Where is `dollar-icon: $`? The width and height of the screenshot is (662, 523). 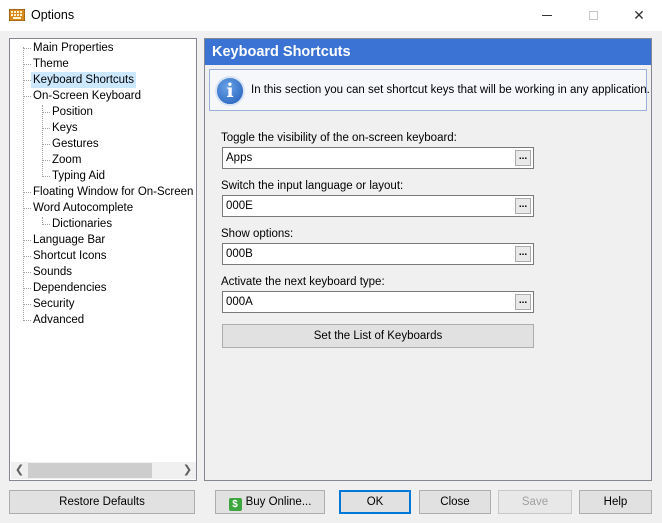 dollar-icon: $ is located at coordinates (235, 504).